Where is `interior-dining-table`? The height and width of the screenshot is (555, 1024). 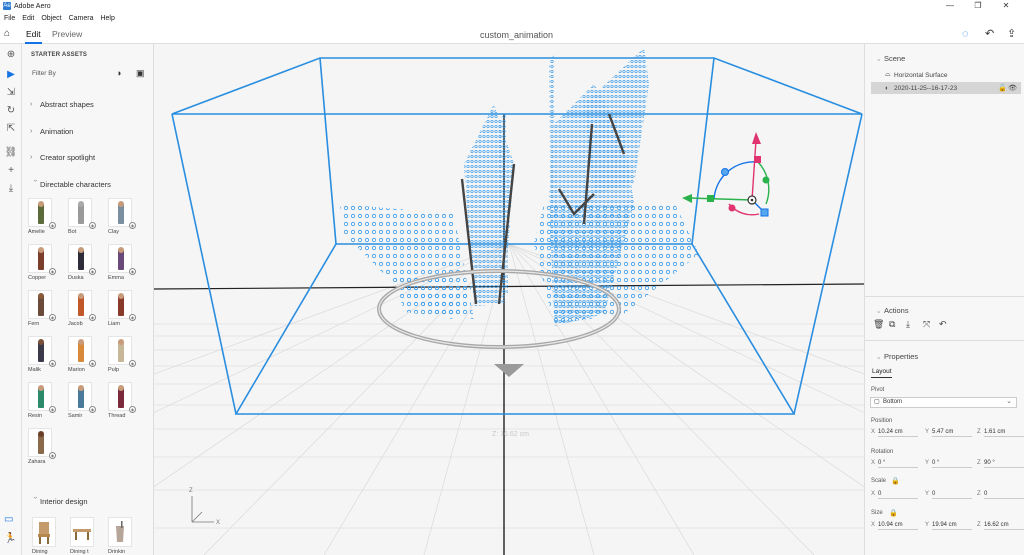
interior-dining-table is located at coordinates (82, 532).